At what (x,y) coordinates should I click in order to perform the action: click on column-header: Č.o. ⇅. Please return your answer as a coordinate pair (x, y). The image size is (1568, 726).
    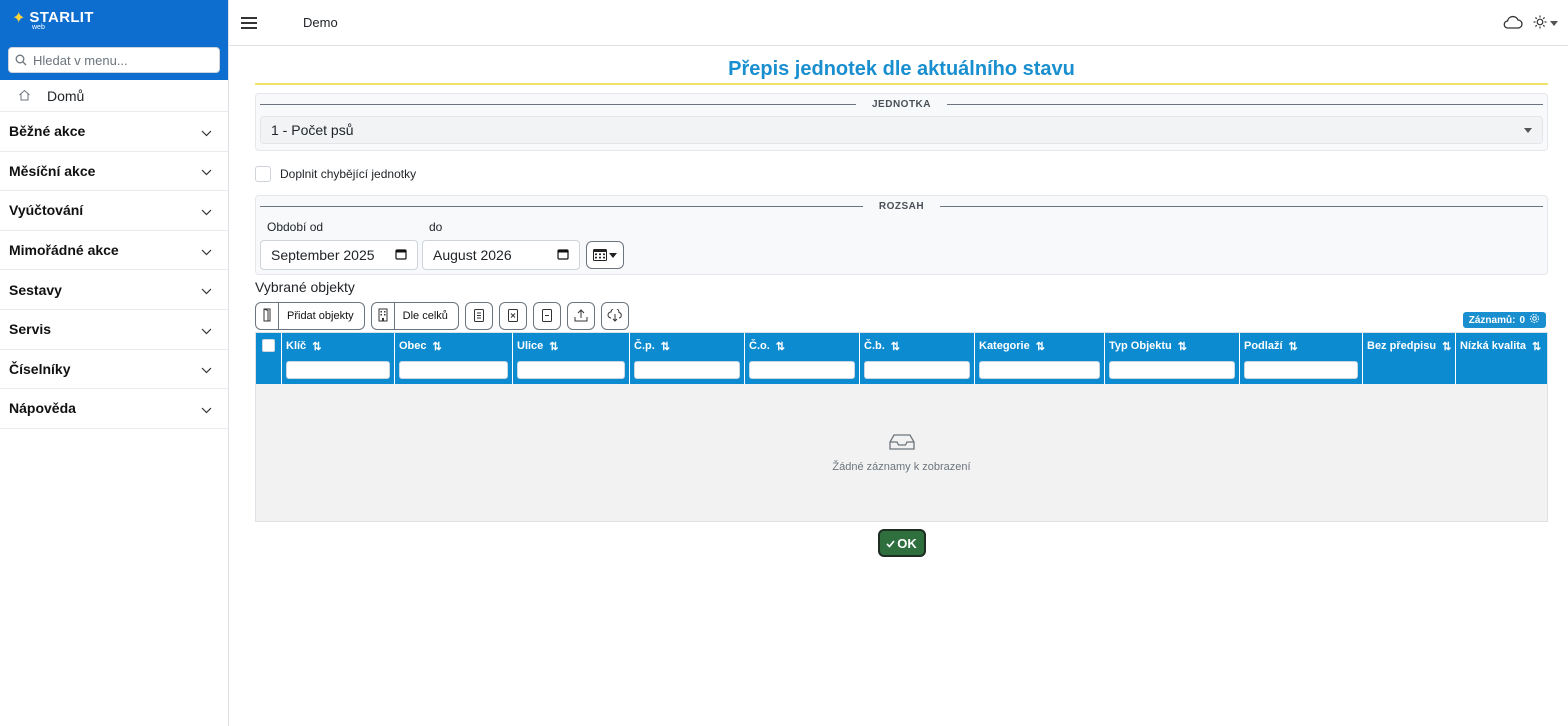
    Looking at the image, I should click on (802, 358).